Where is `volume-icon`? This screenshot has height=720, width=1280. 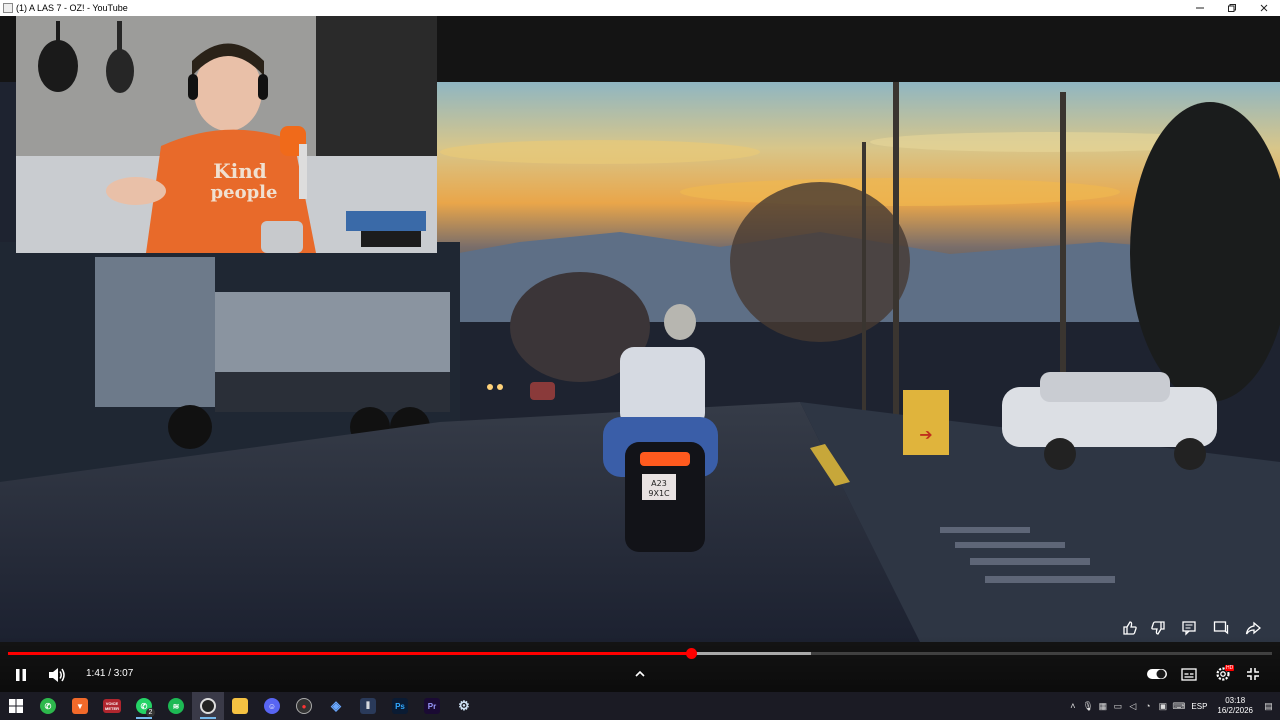 volume-icon is located at coordinates (57, 675).